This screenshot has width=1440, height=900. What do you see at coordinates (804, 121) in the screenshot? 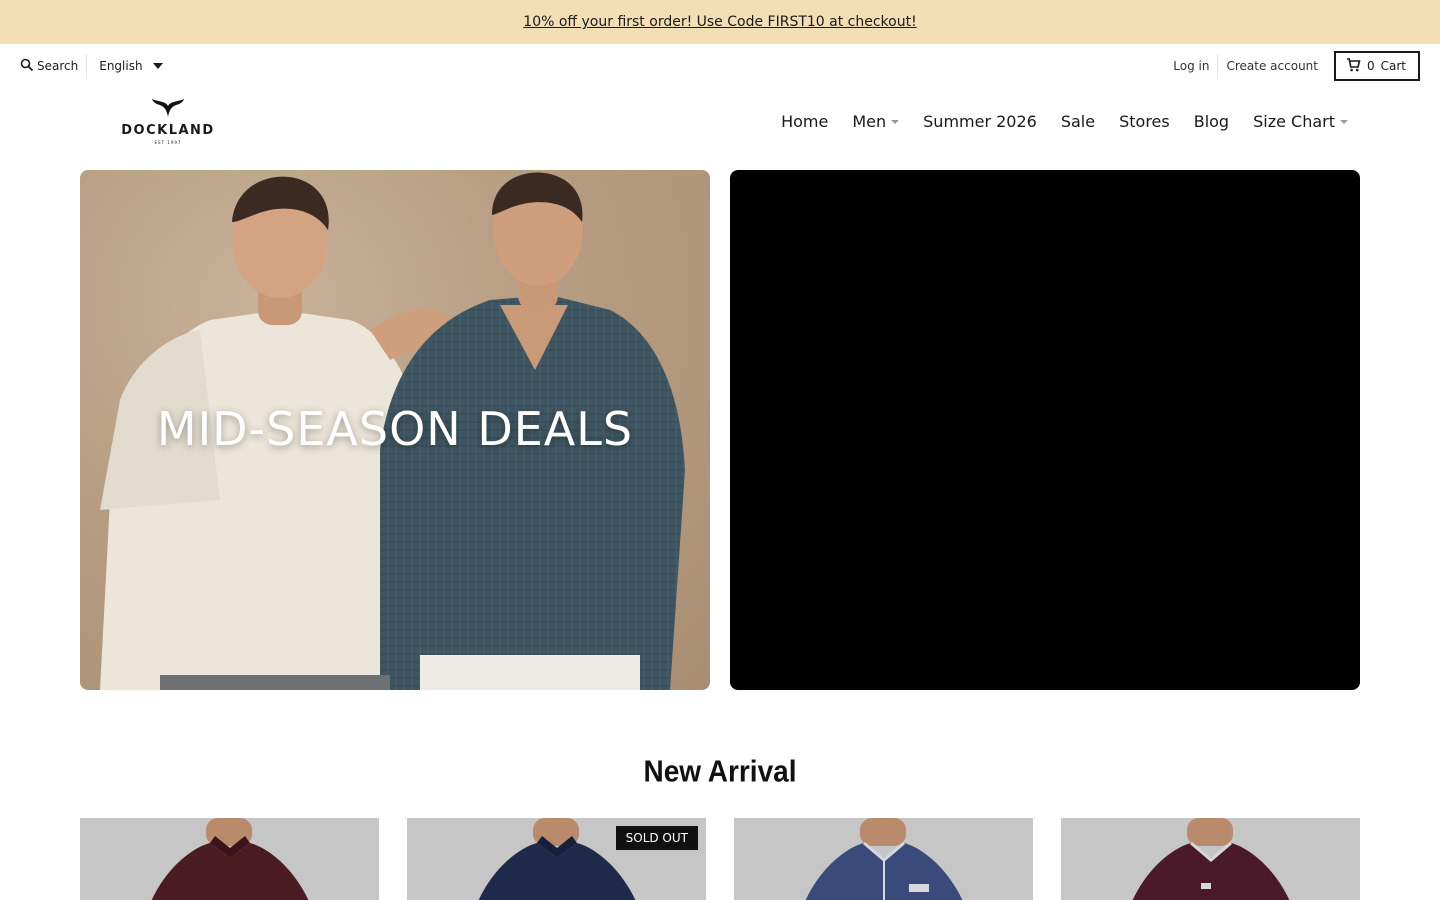
I see `nav-home: Home` at bounding box center [804, 121].